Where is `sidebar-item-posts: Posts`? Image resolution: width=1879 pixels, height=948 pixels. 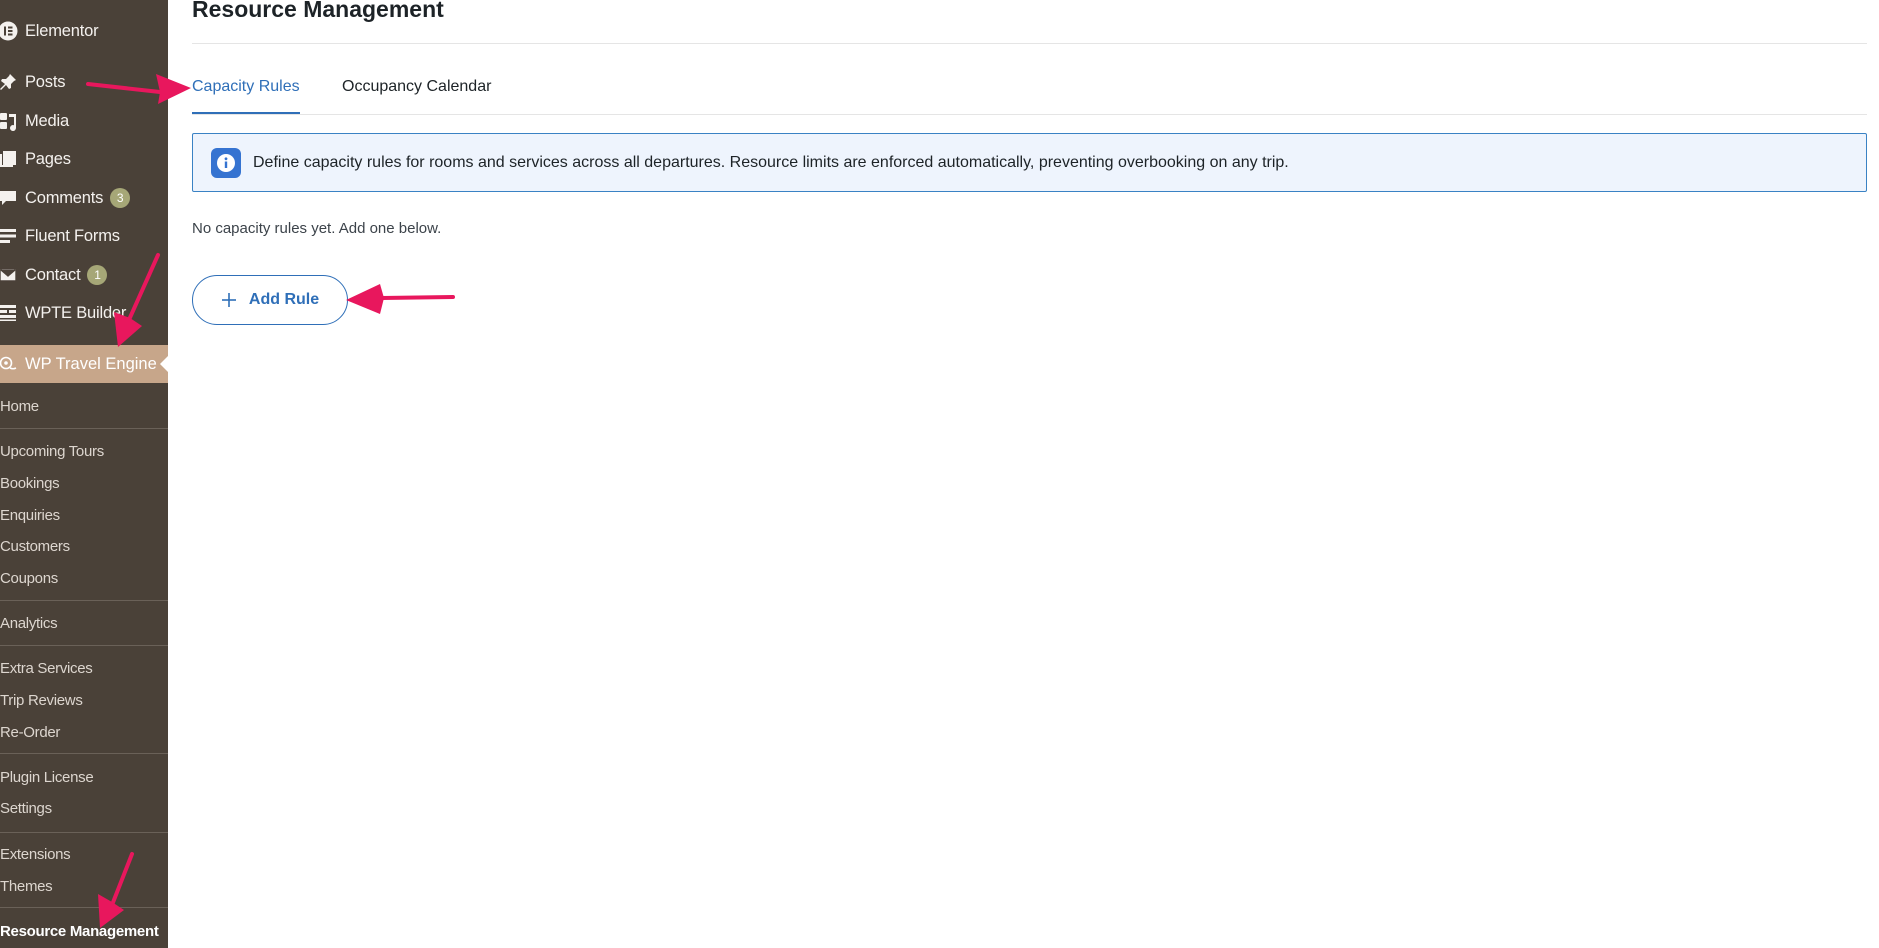 sidebar-item-posts: Posts is located at coordinates (84, 82).